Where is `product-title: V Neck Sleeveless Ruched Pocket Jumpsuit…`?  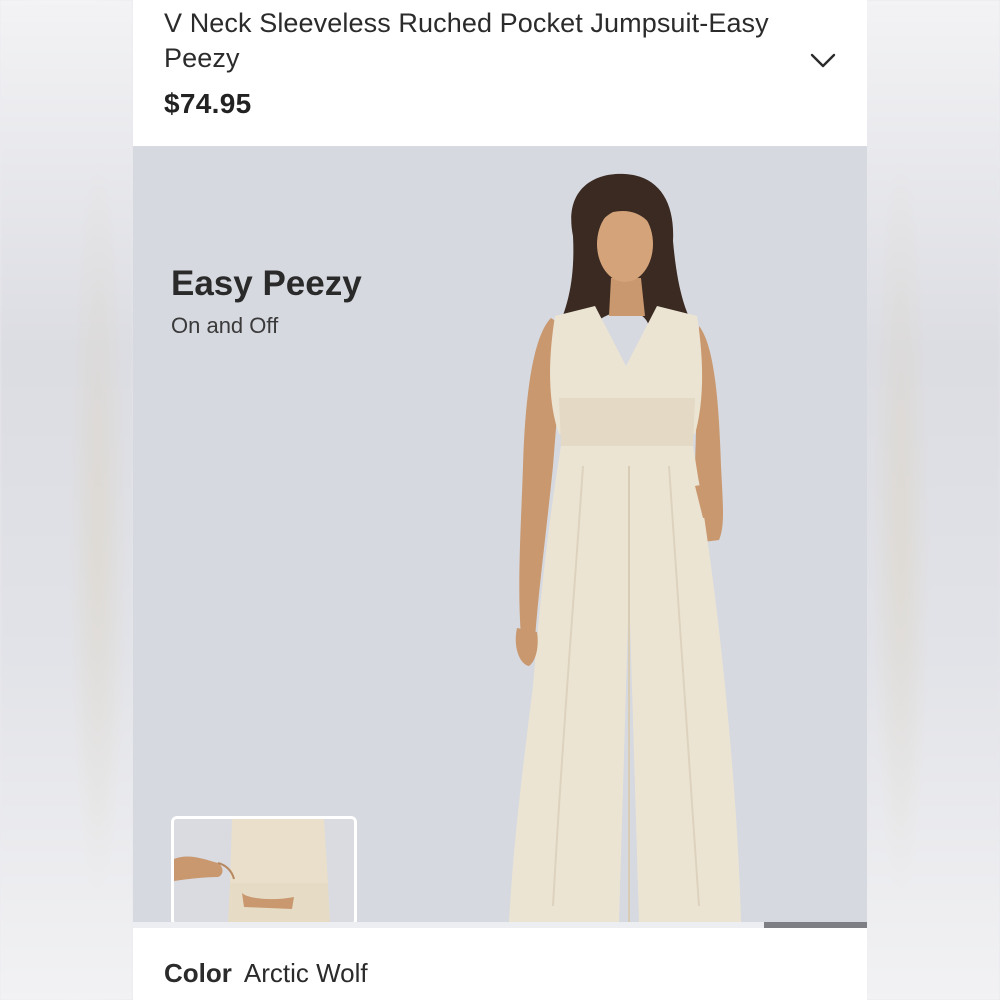
product-title: V Neck Sleeveless Ruched Pocket Jumpsuit… is located at coordinates (466, 40).